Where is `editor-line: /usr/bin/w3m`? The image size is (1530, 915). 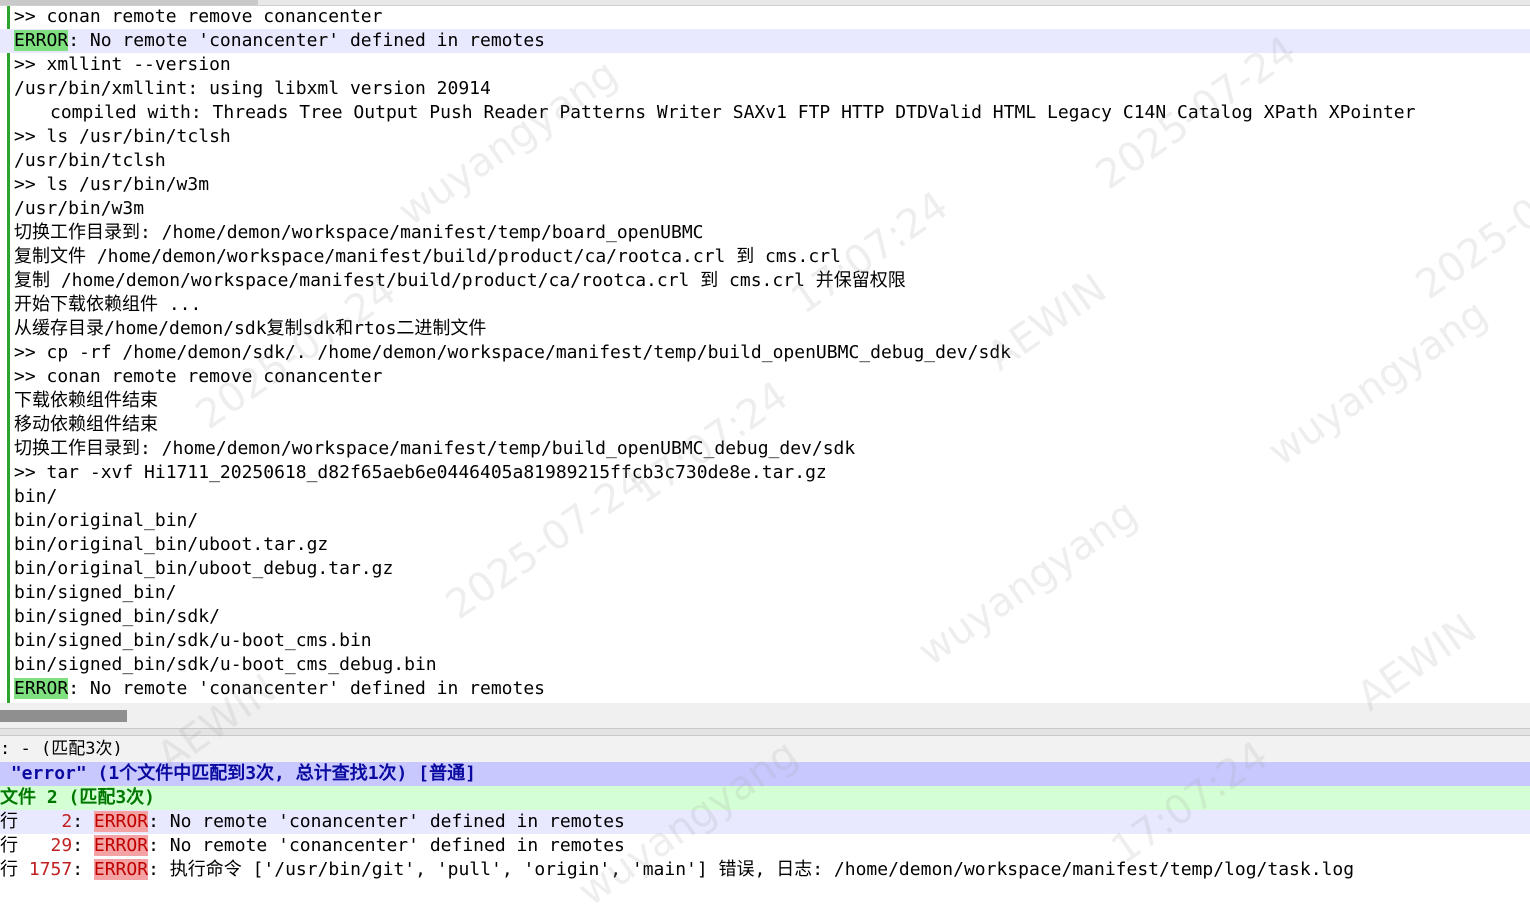 editor-line: /usr/bin/w3m is located at coordinates (765, 209).